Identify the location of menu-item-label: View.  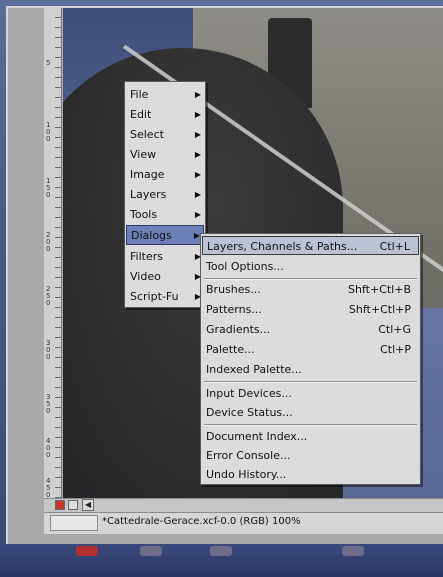
(143, 154).